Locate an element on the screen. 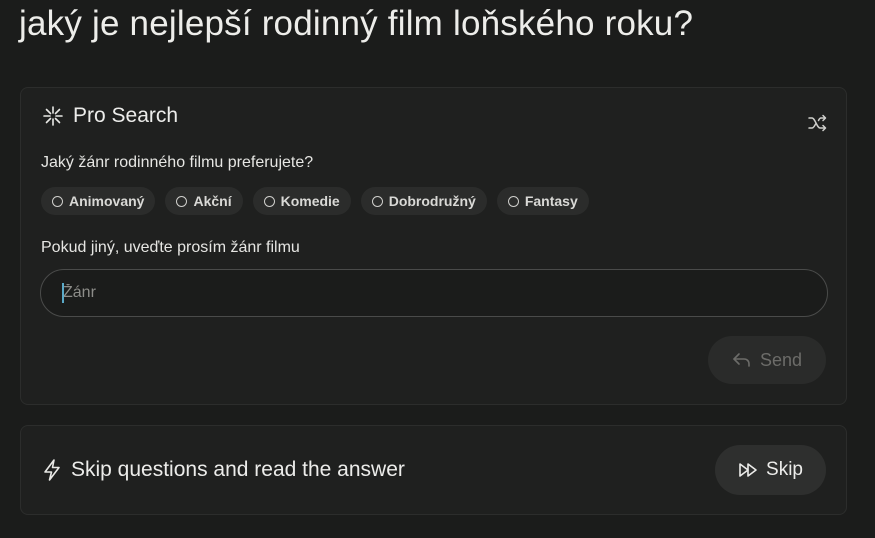 The image size is (875, 538). option-animovany: Animovaný is located at coordinates (98, 201).